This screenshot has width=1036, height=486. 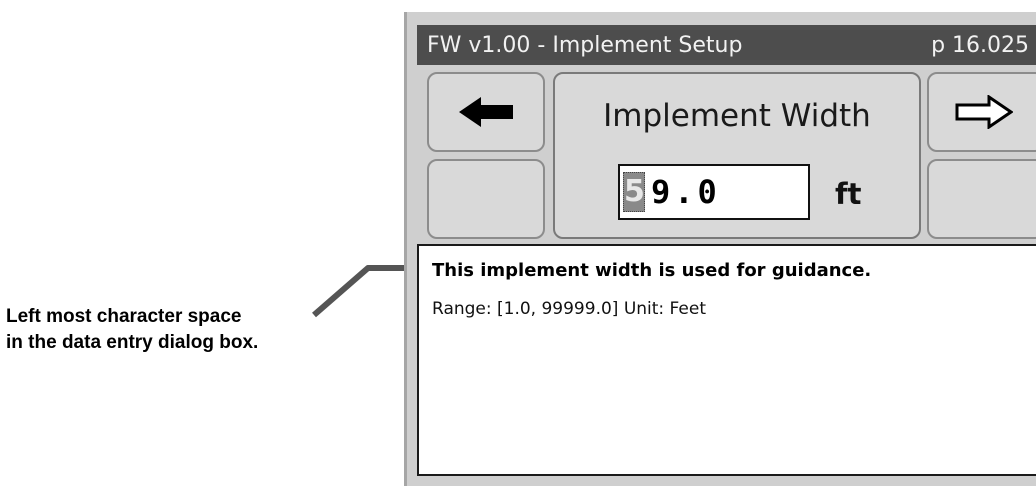 What do you see at coordinates (634, 192) in the screenshot?
I see `cursor-character: 5` at bounding box center [634, 192].